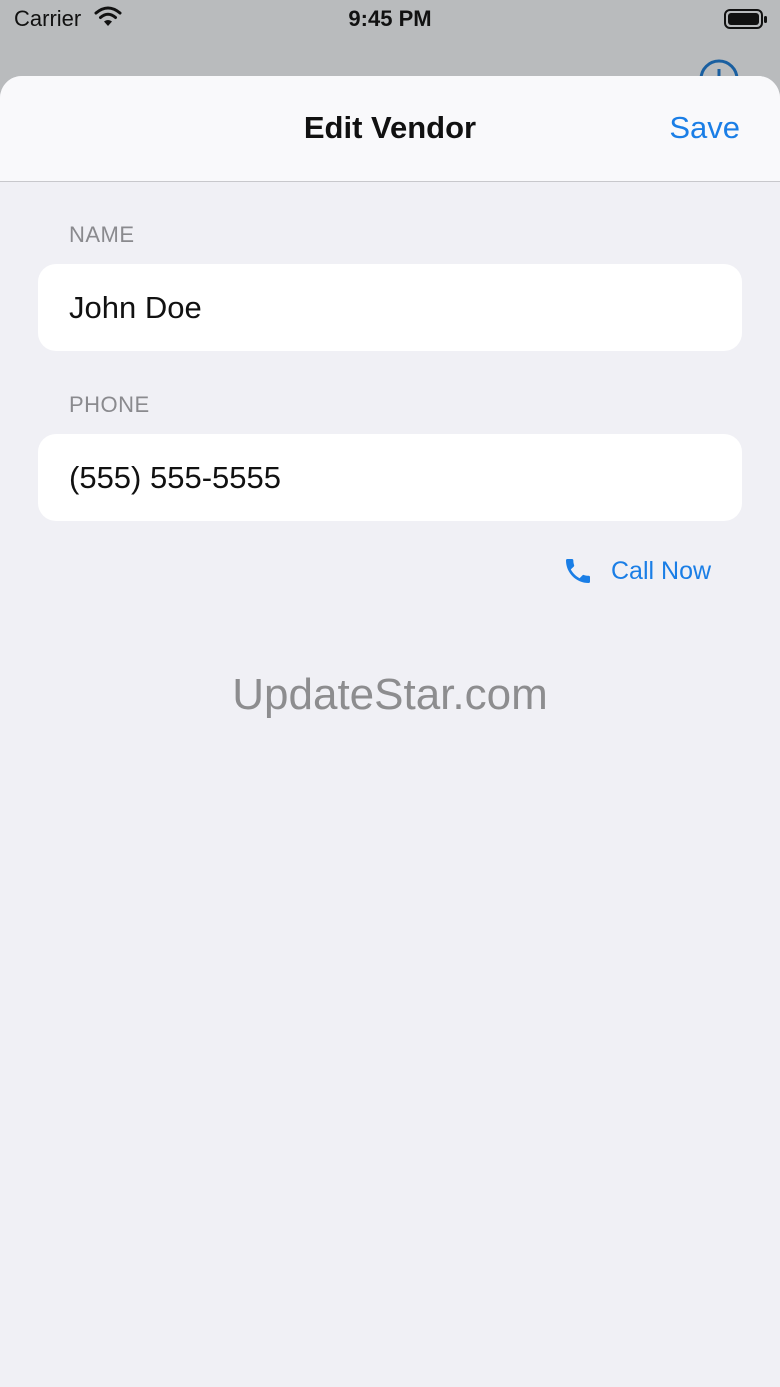 This screenshot has height=1387, width=780. What do you see at coordinates (661, 570) in the screenshot?
I see `call-now-label: Call Now` at bounding box center [661, 570].